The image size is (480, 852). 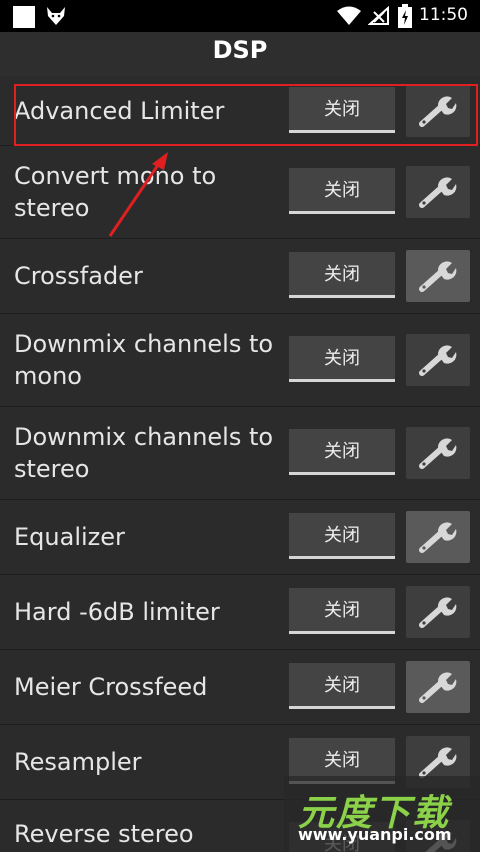 I want to click on watermark: 元度下载 www.yuanpi.com, so click(x=382, y=814).